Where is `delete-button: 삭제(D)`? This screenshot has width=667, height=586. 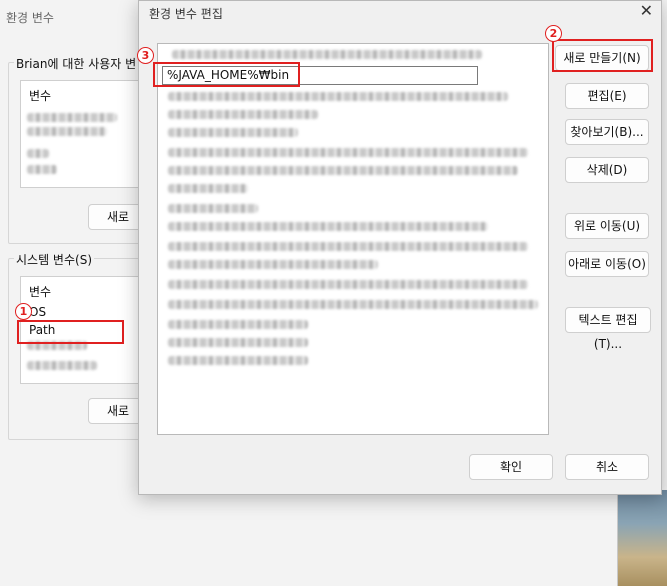
delete-button: 삭제(D) is located at coordinates (607, 170).